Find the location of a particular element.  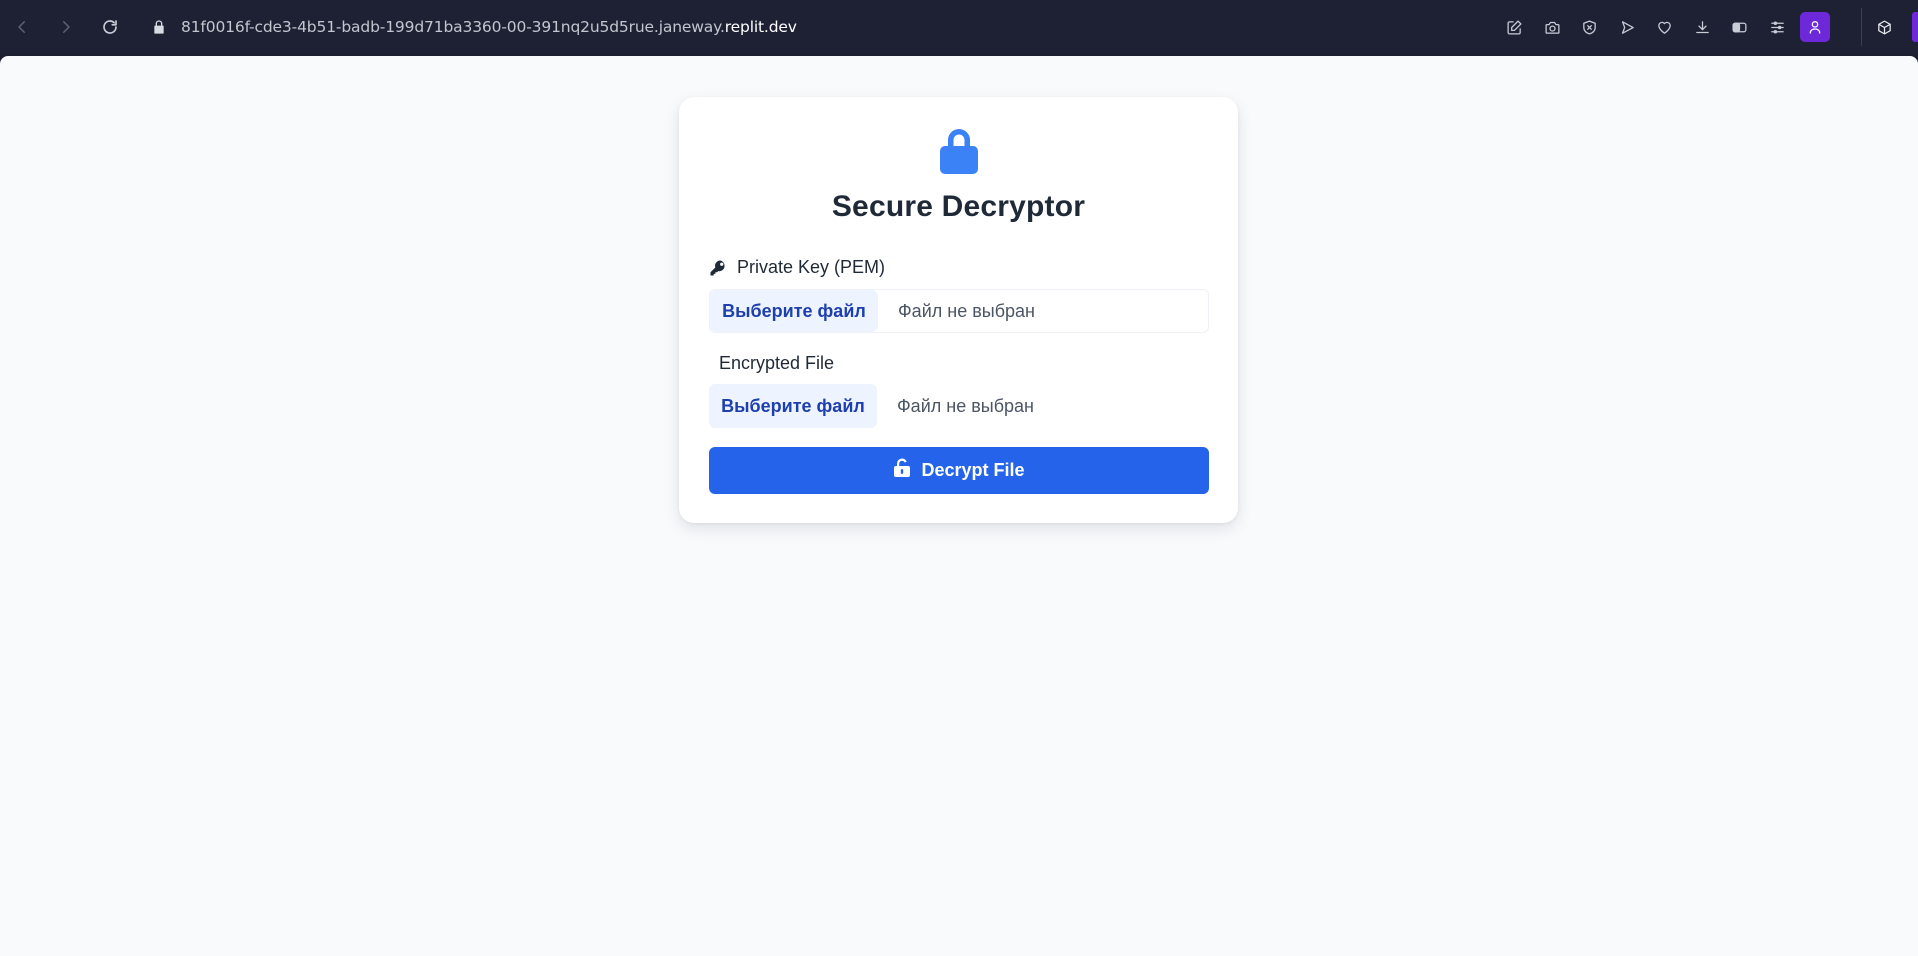

download-icon is located at coordinates (1702, 26).